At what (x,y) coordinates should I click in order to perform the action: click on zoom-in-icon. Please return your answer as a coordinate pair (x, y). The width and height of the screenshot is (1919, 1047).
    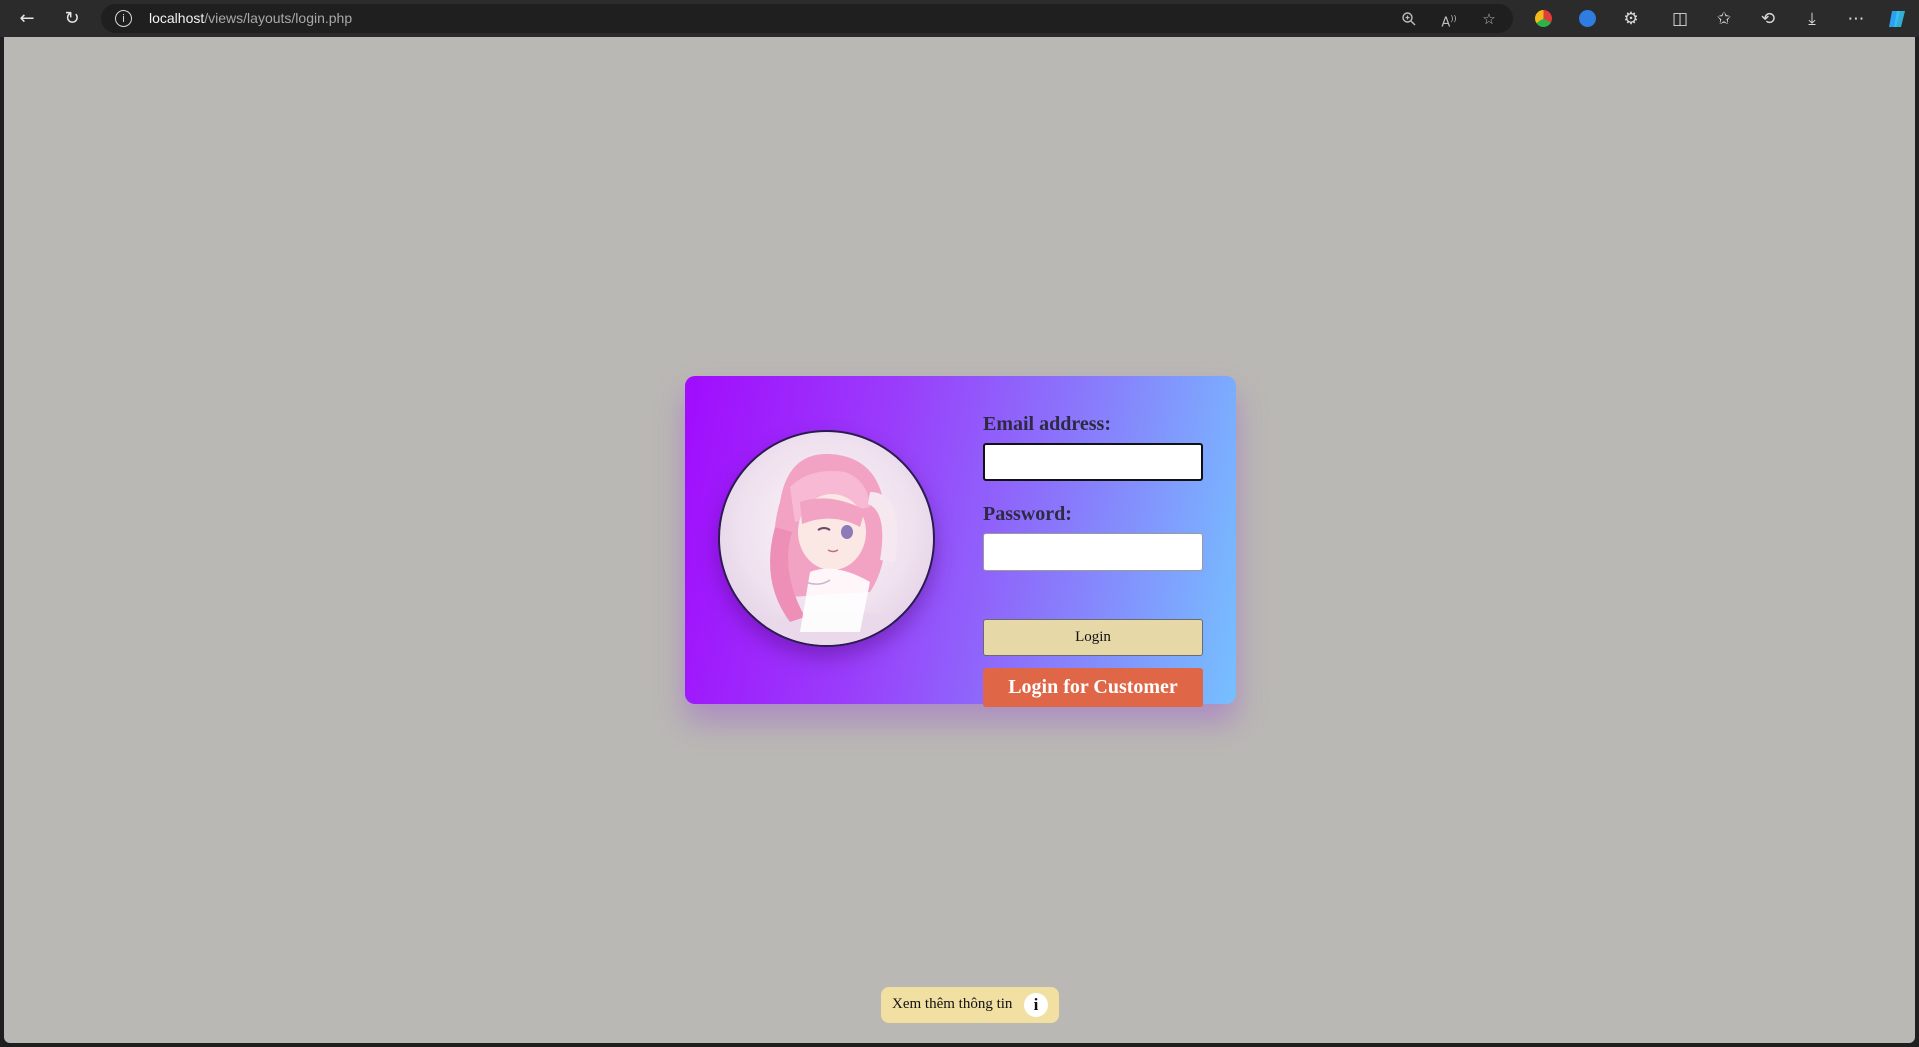
    Looking at the image, I should click on (1409, 19).